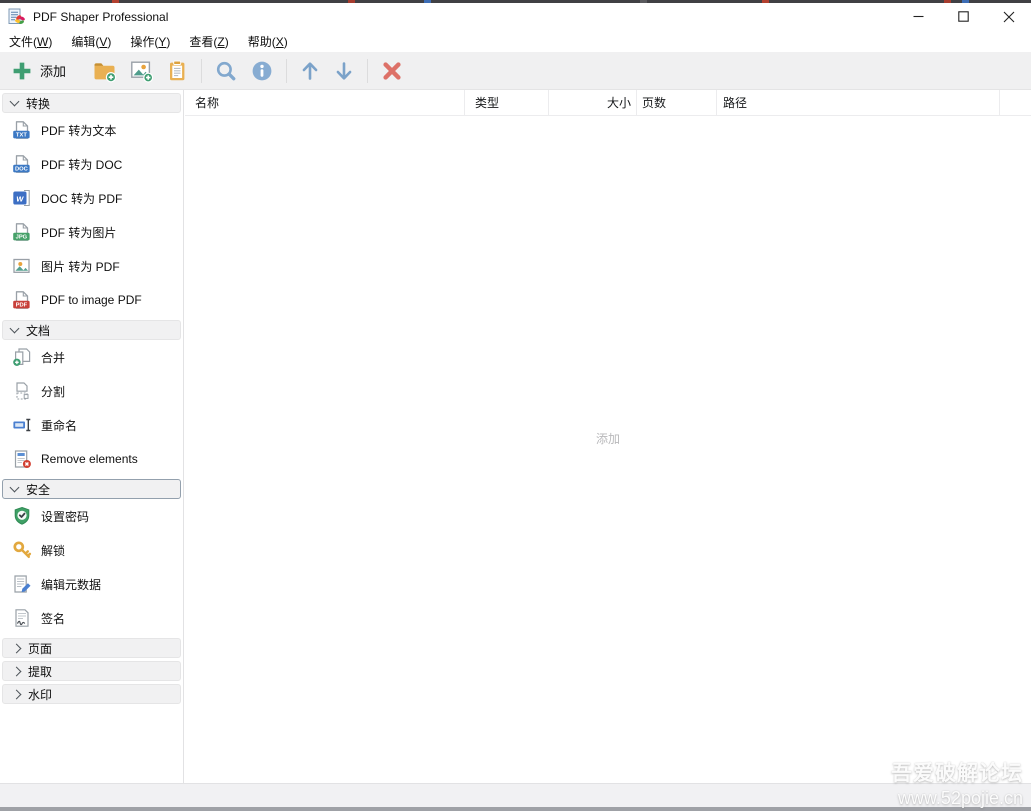 Image resolution: width=1031 pixels, height=811 pixels. I want to click on column-header-size: 大小, so click(593, 102).